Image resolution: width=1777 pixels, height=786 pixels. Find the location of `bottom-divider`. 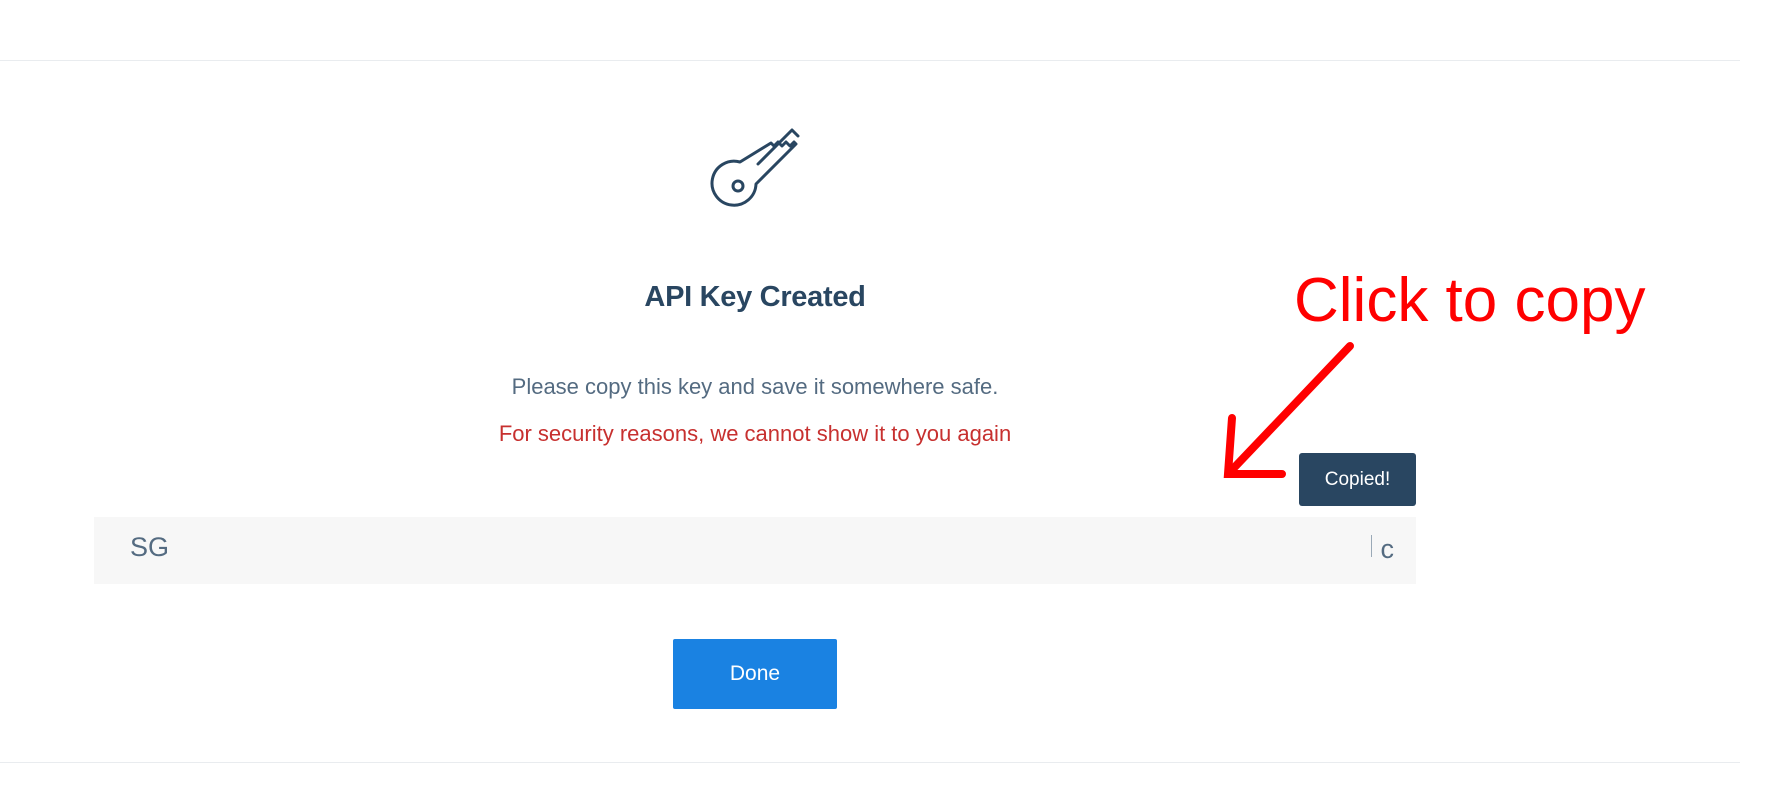

bottom-divider is located at coordinates (870, 762).